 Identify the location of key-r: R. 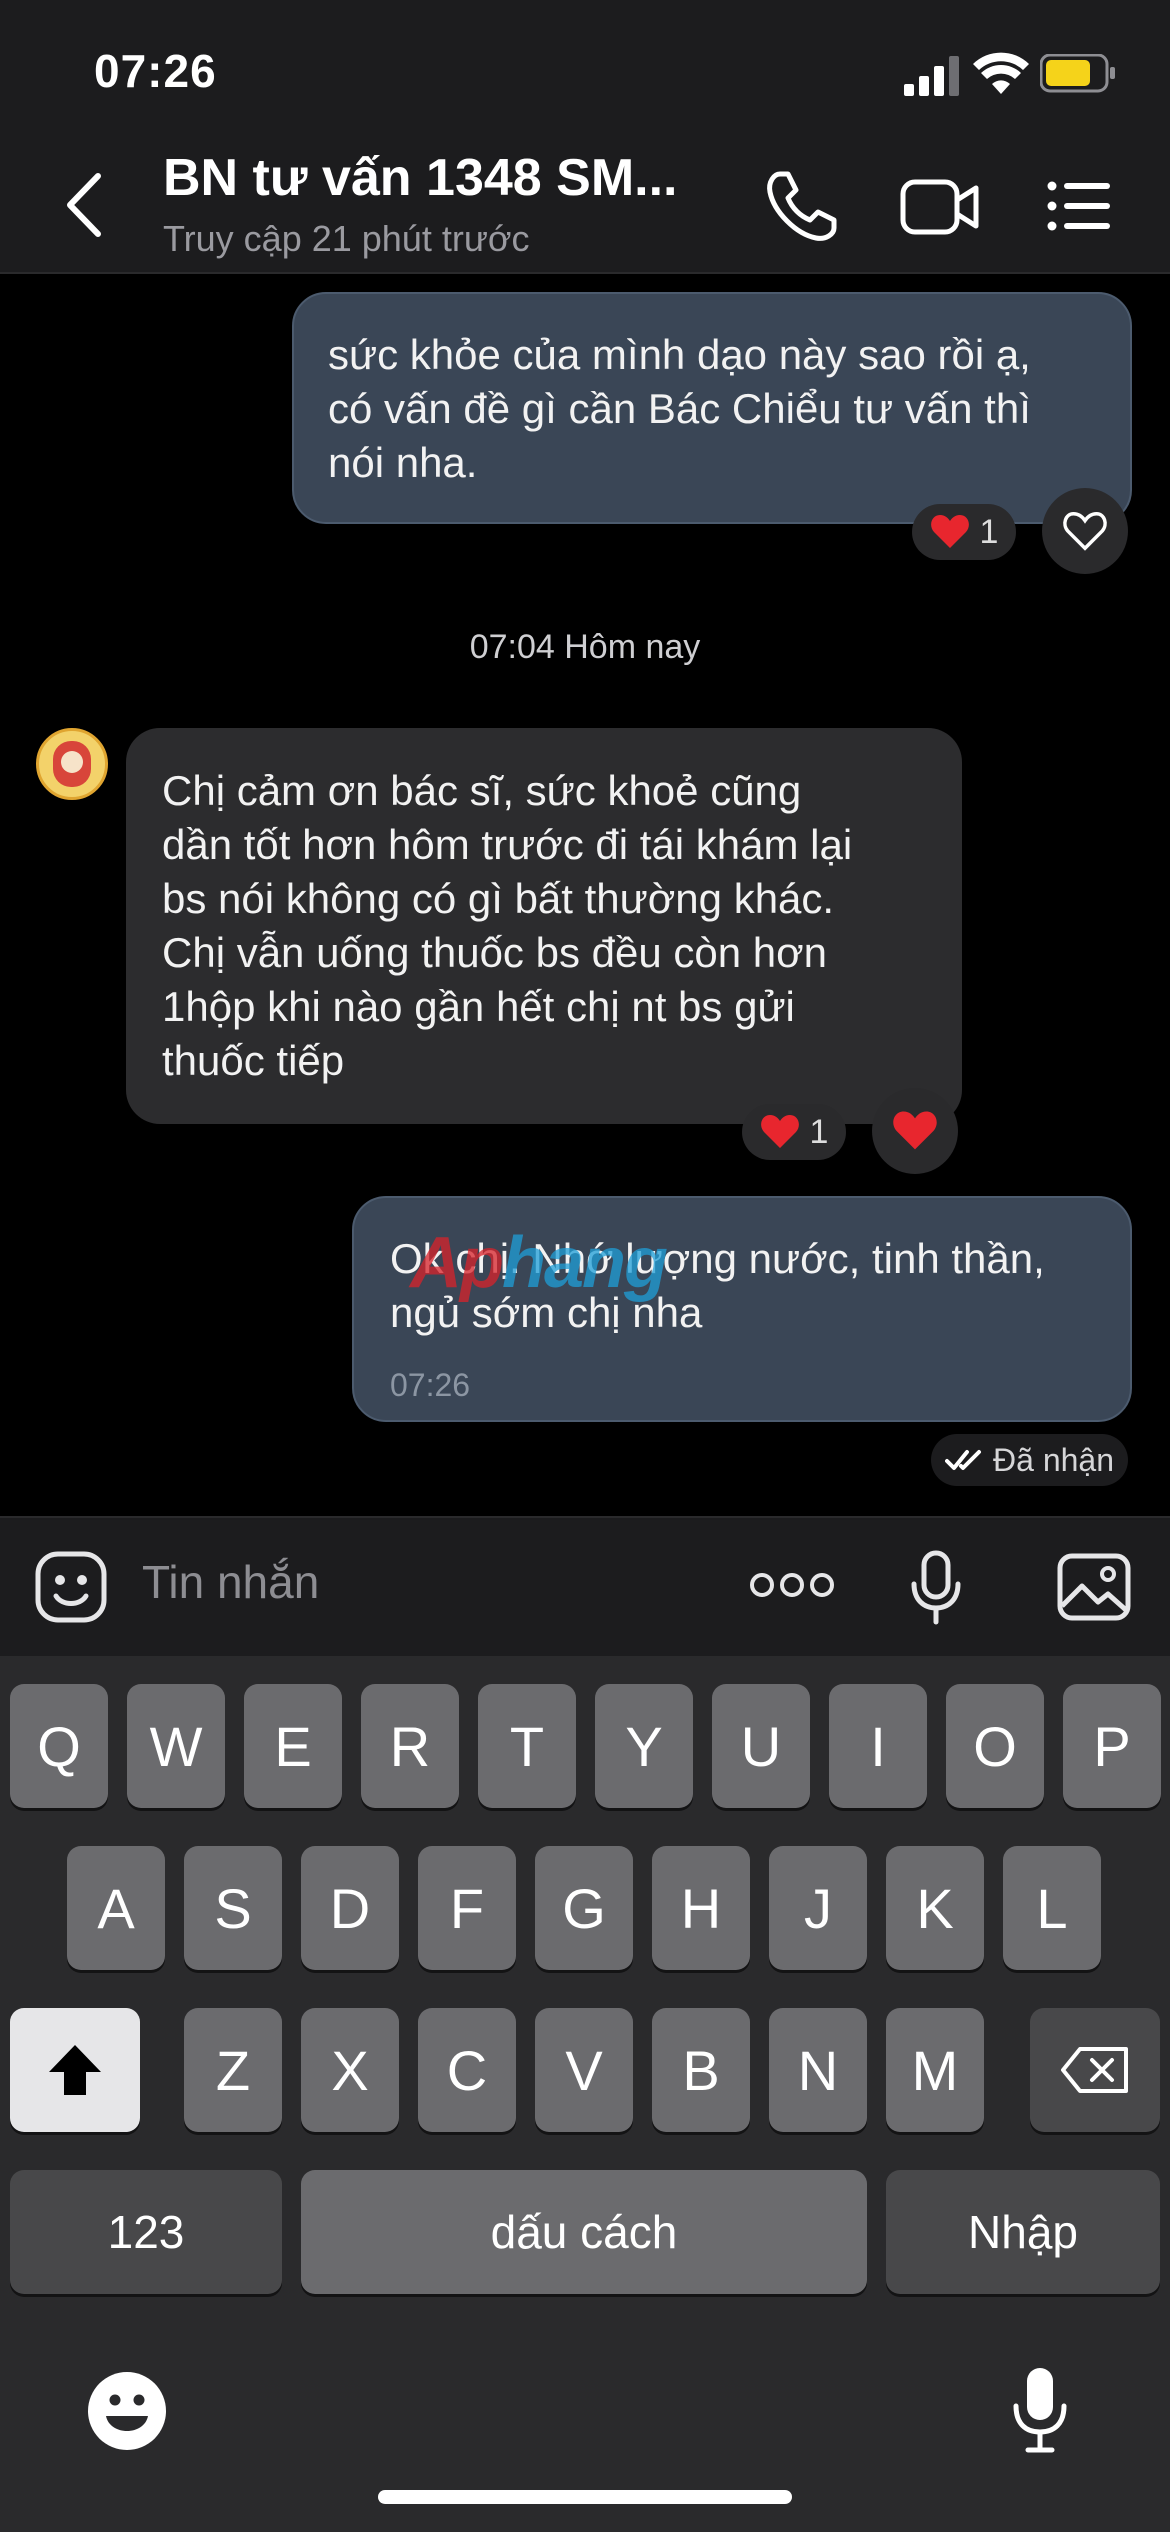
(410, 1746).